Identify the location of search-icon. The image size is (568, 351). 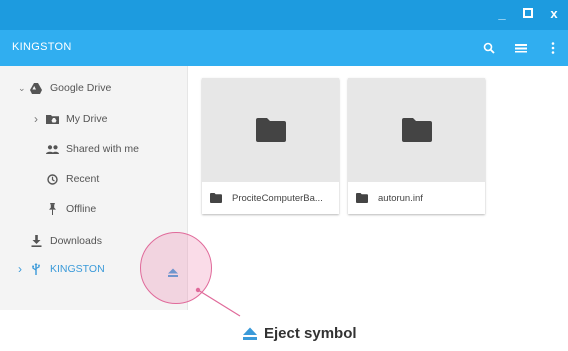
(489, 48).